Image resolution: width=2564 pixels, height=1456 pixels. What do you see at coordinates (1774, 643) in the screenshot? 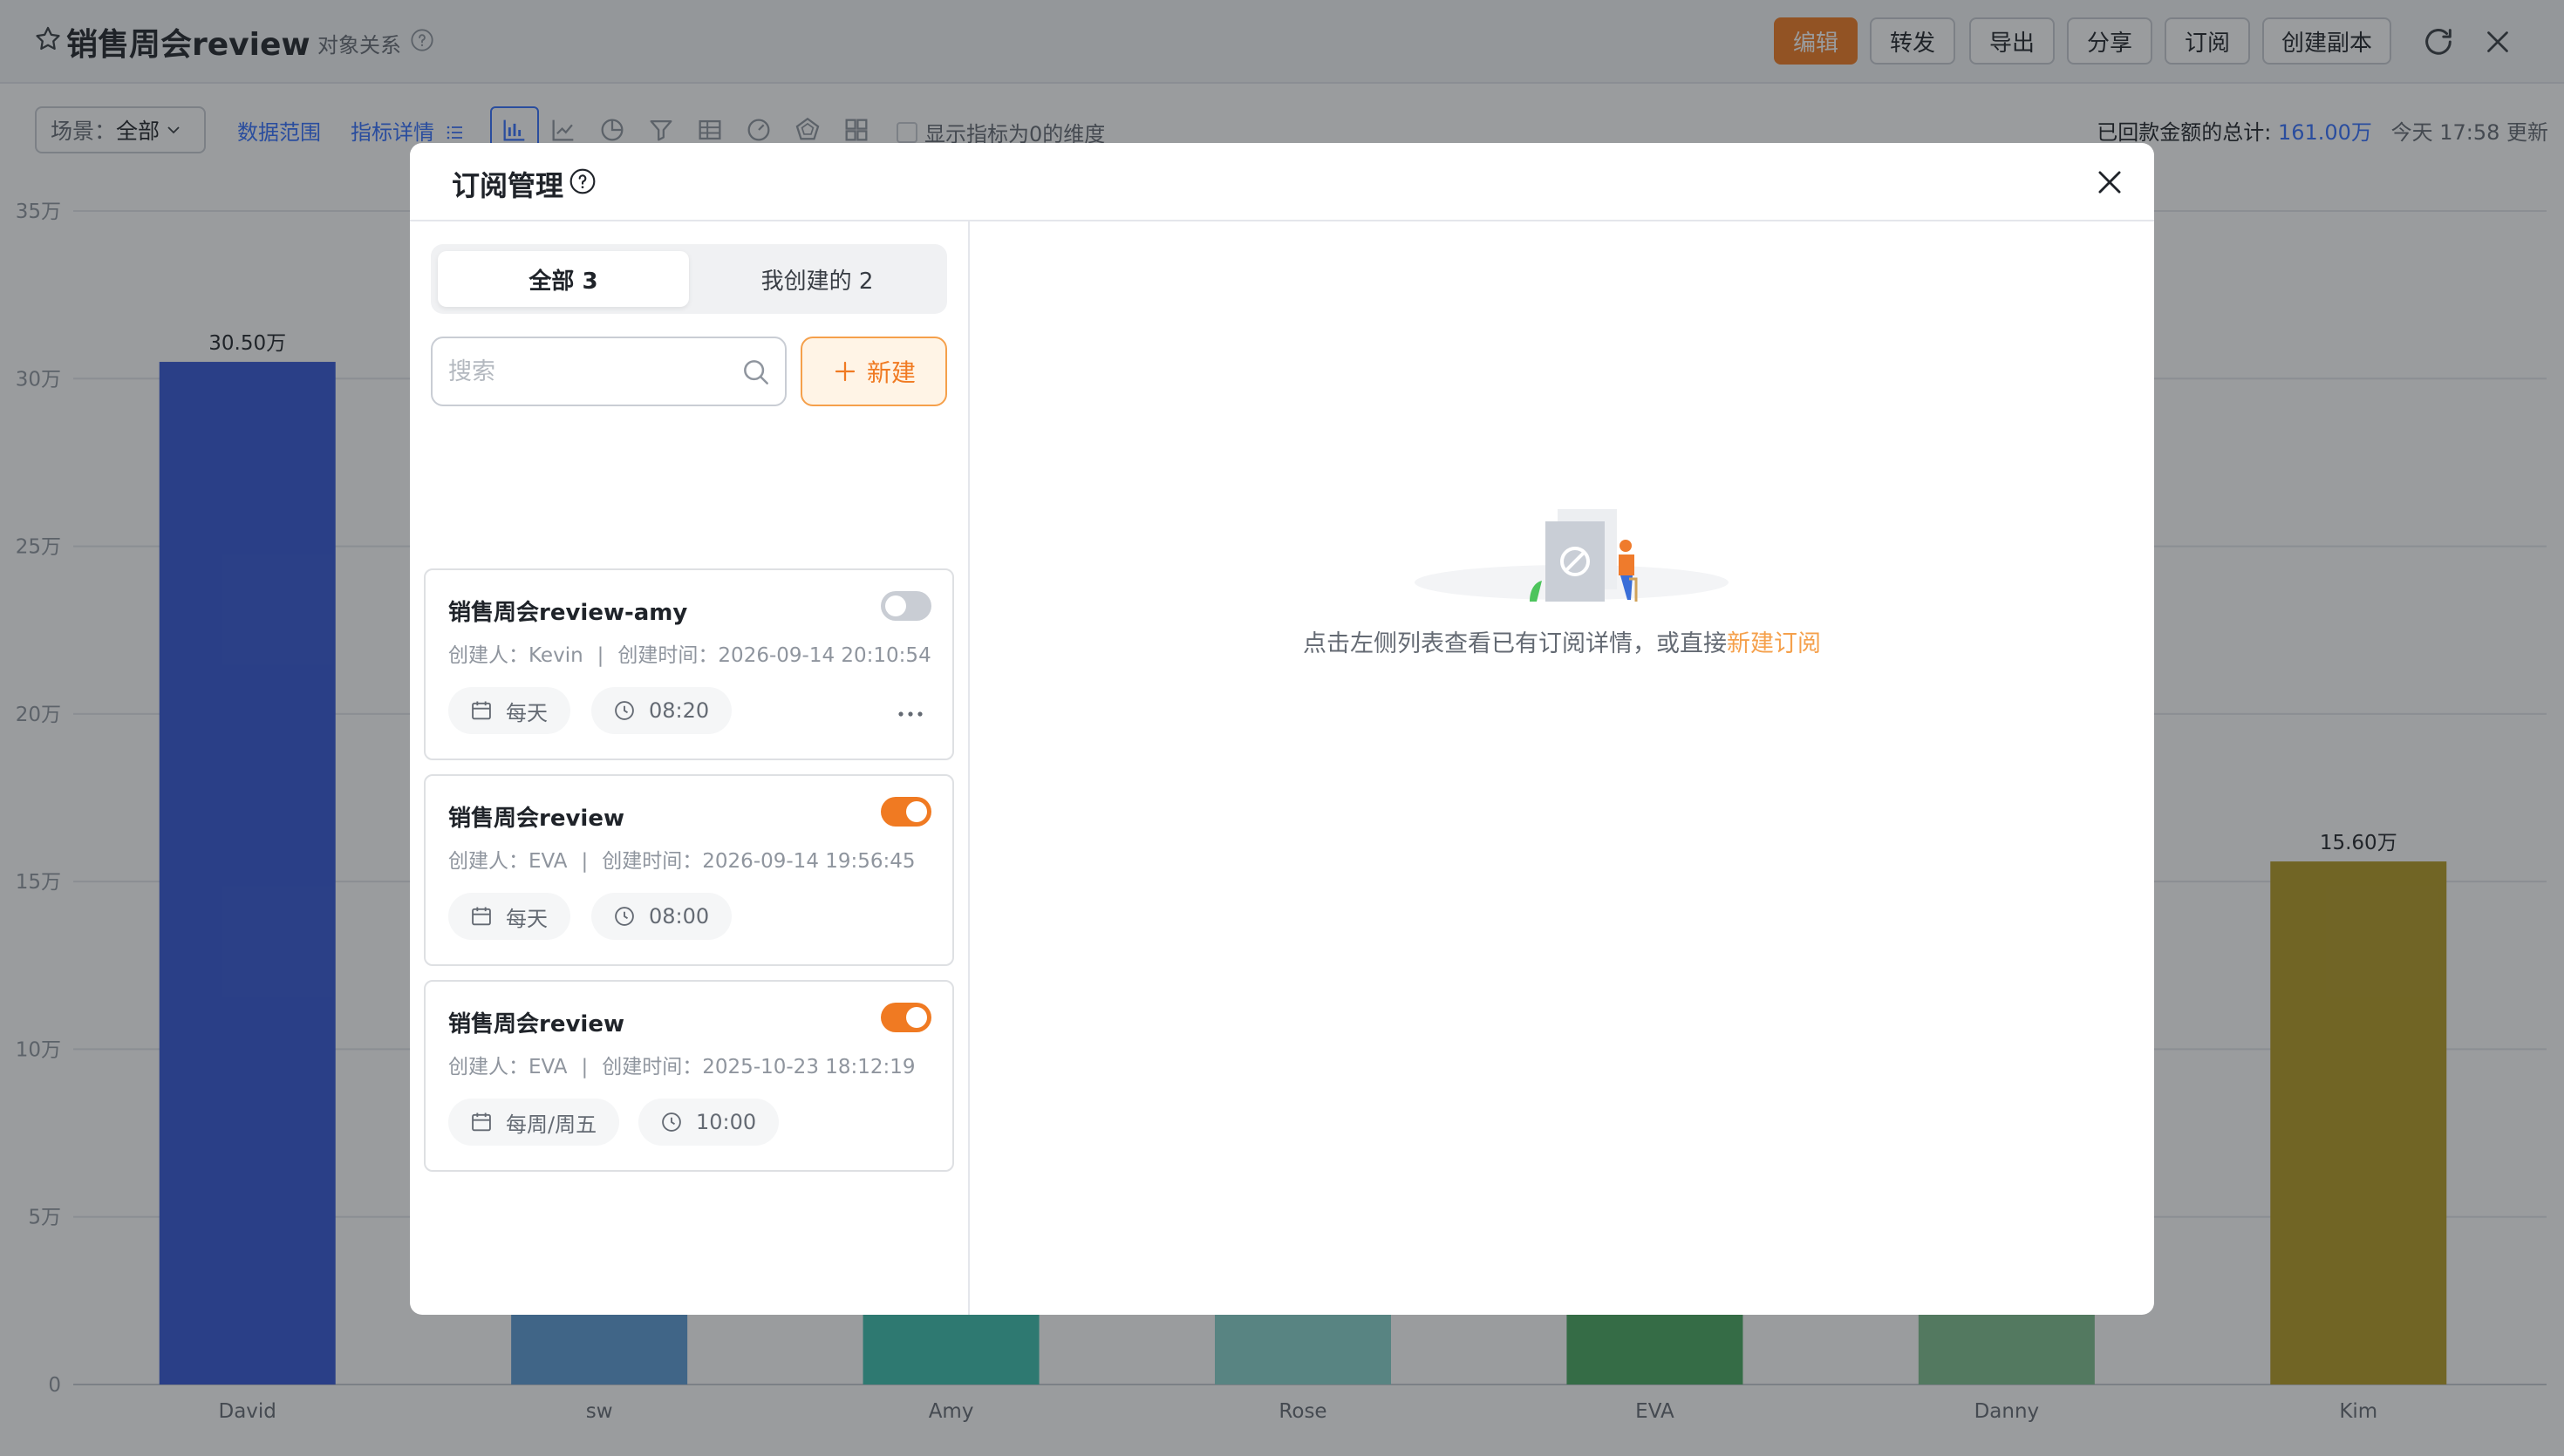
I see `new-subscription-link: 新建订阅` at bounding box center [1774, 643].